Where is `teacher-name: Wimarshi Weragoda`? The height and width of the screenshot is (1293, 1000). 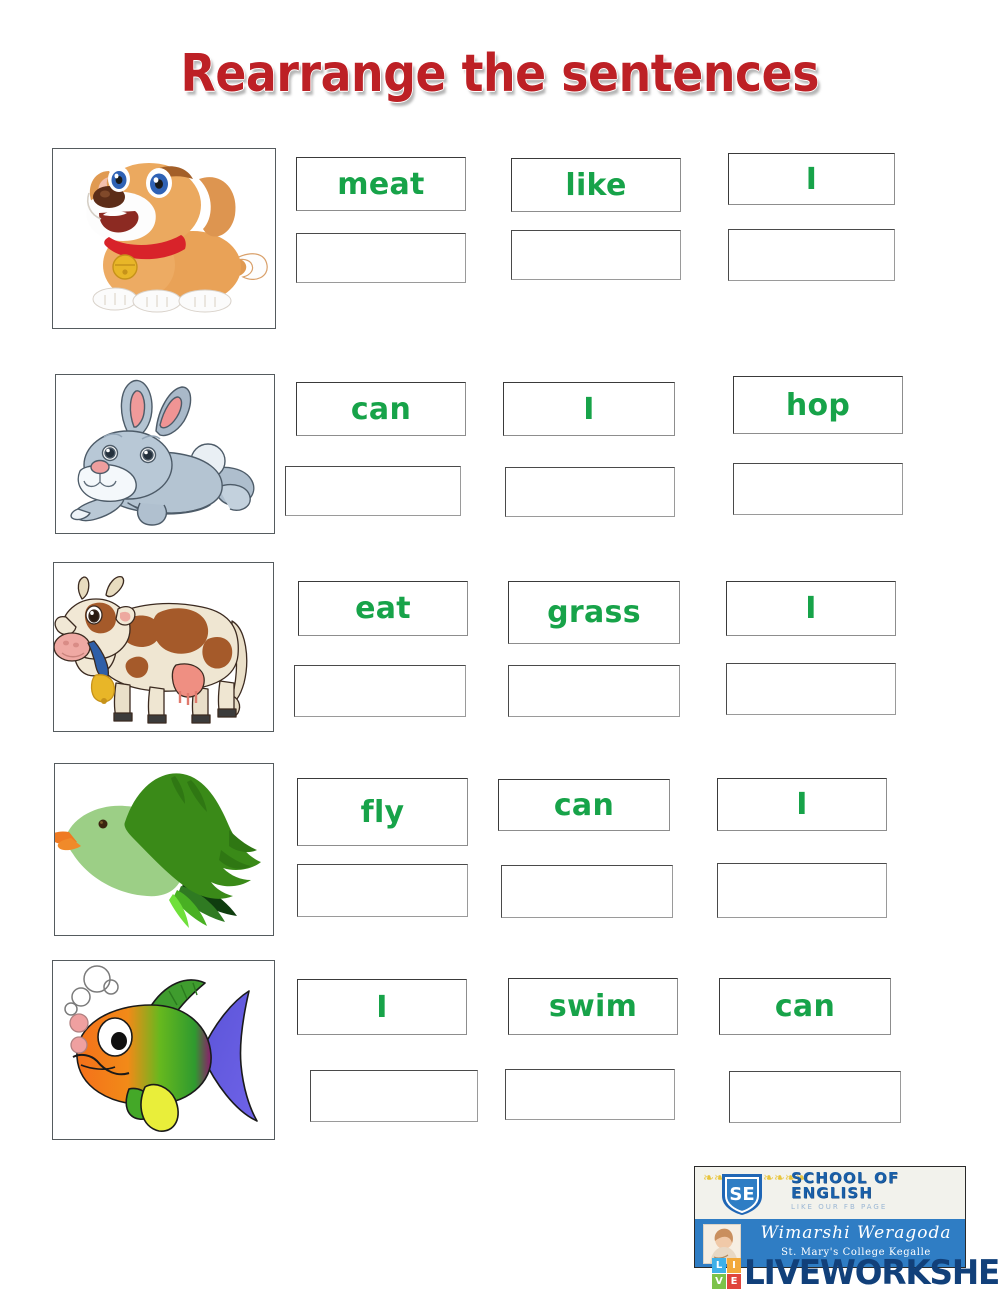 teacher-name: Wimarshi Weragoda is located at coordinates (856, 1233).